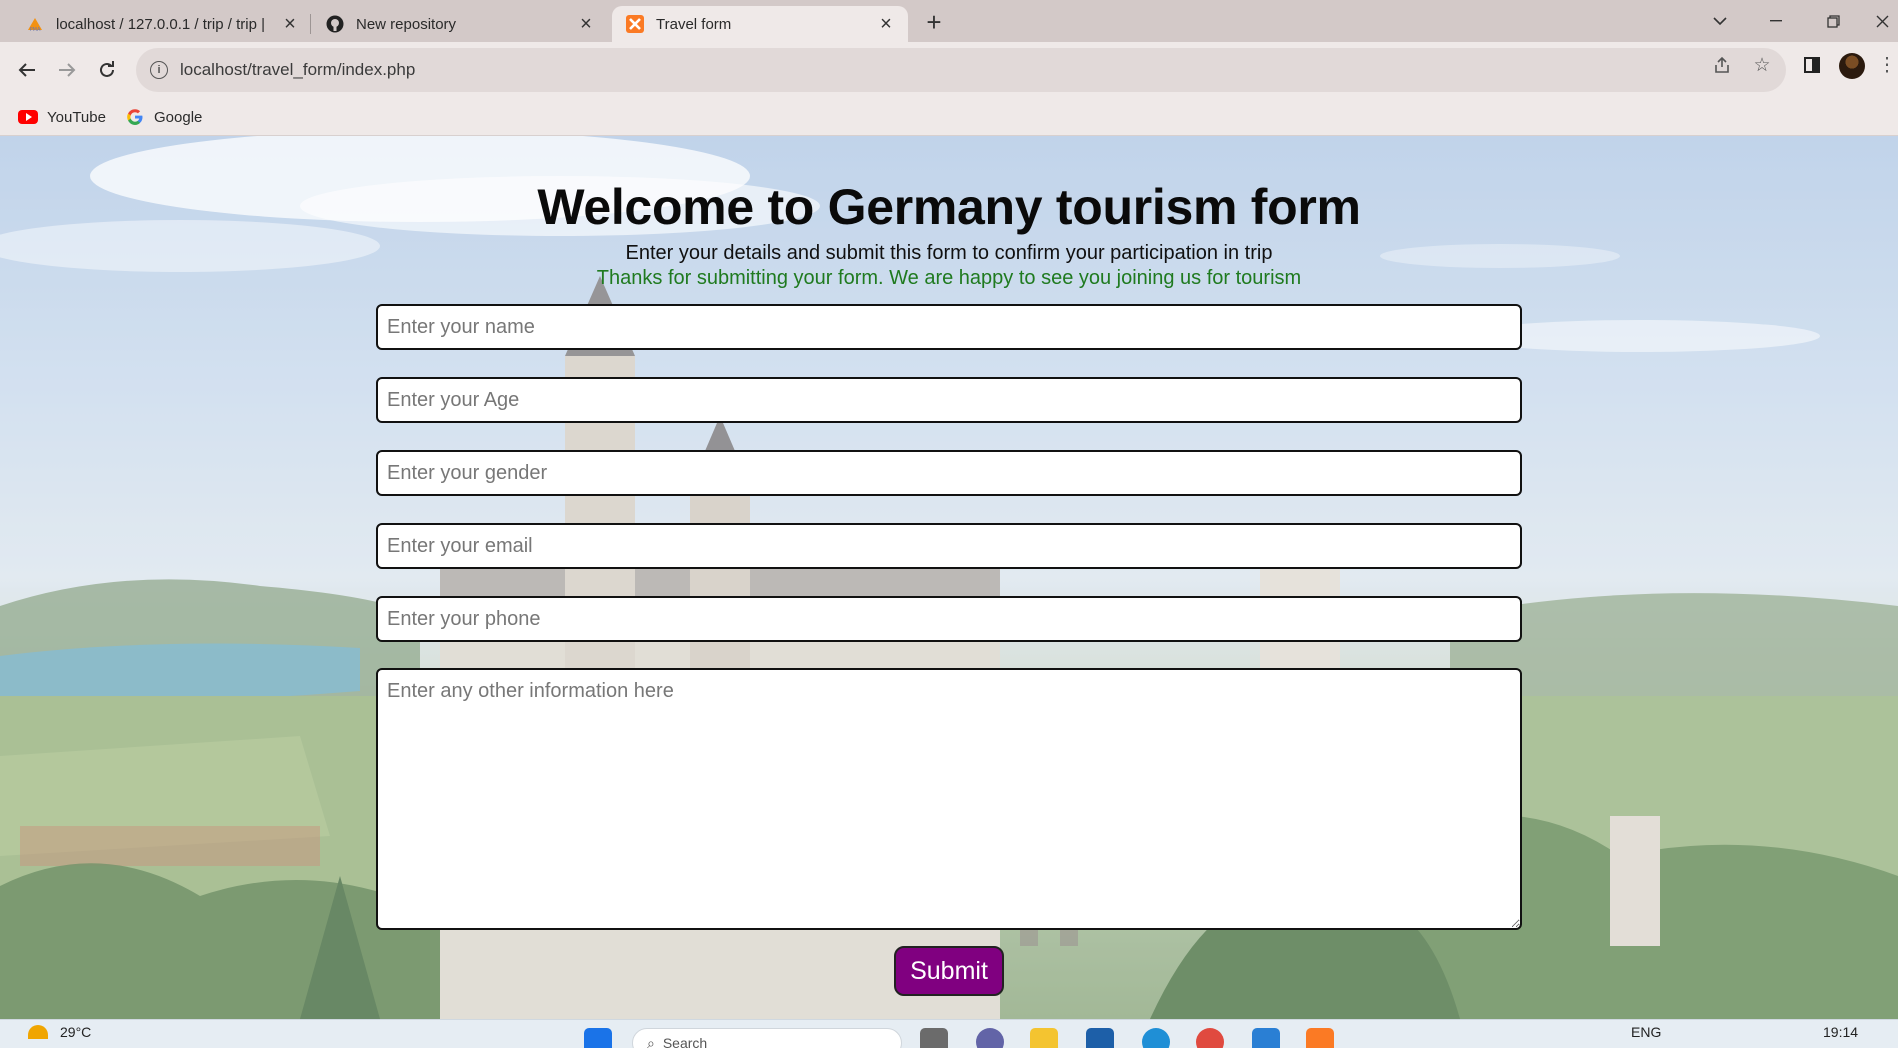  Describe the element at coordinates (1887, 65) in the screenshot. I see `menu-kebab-icon: ⋮` at that location.